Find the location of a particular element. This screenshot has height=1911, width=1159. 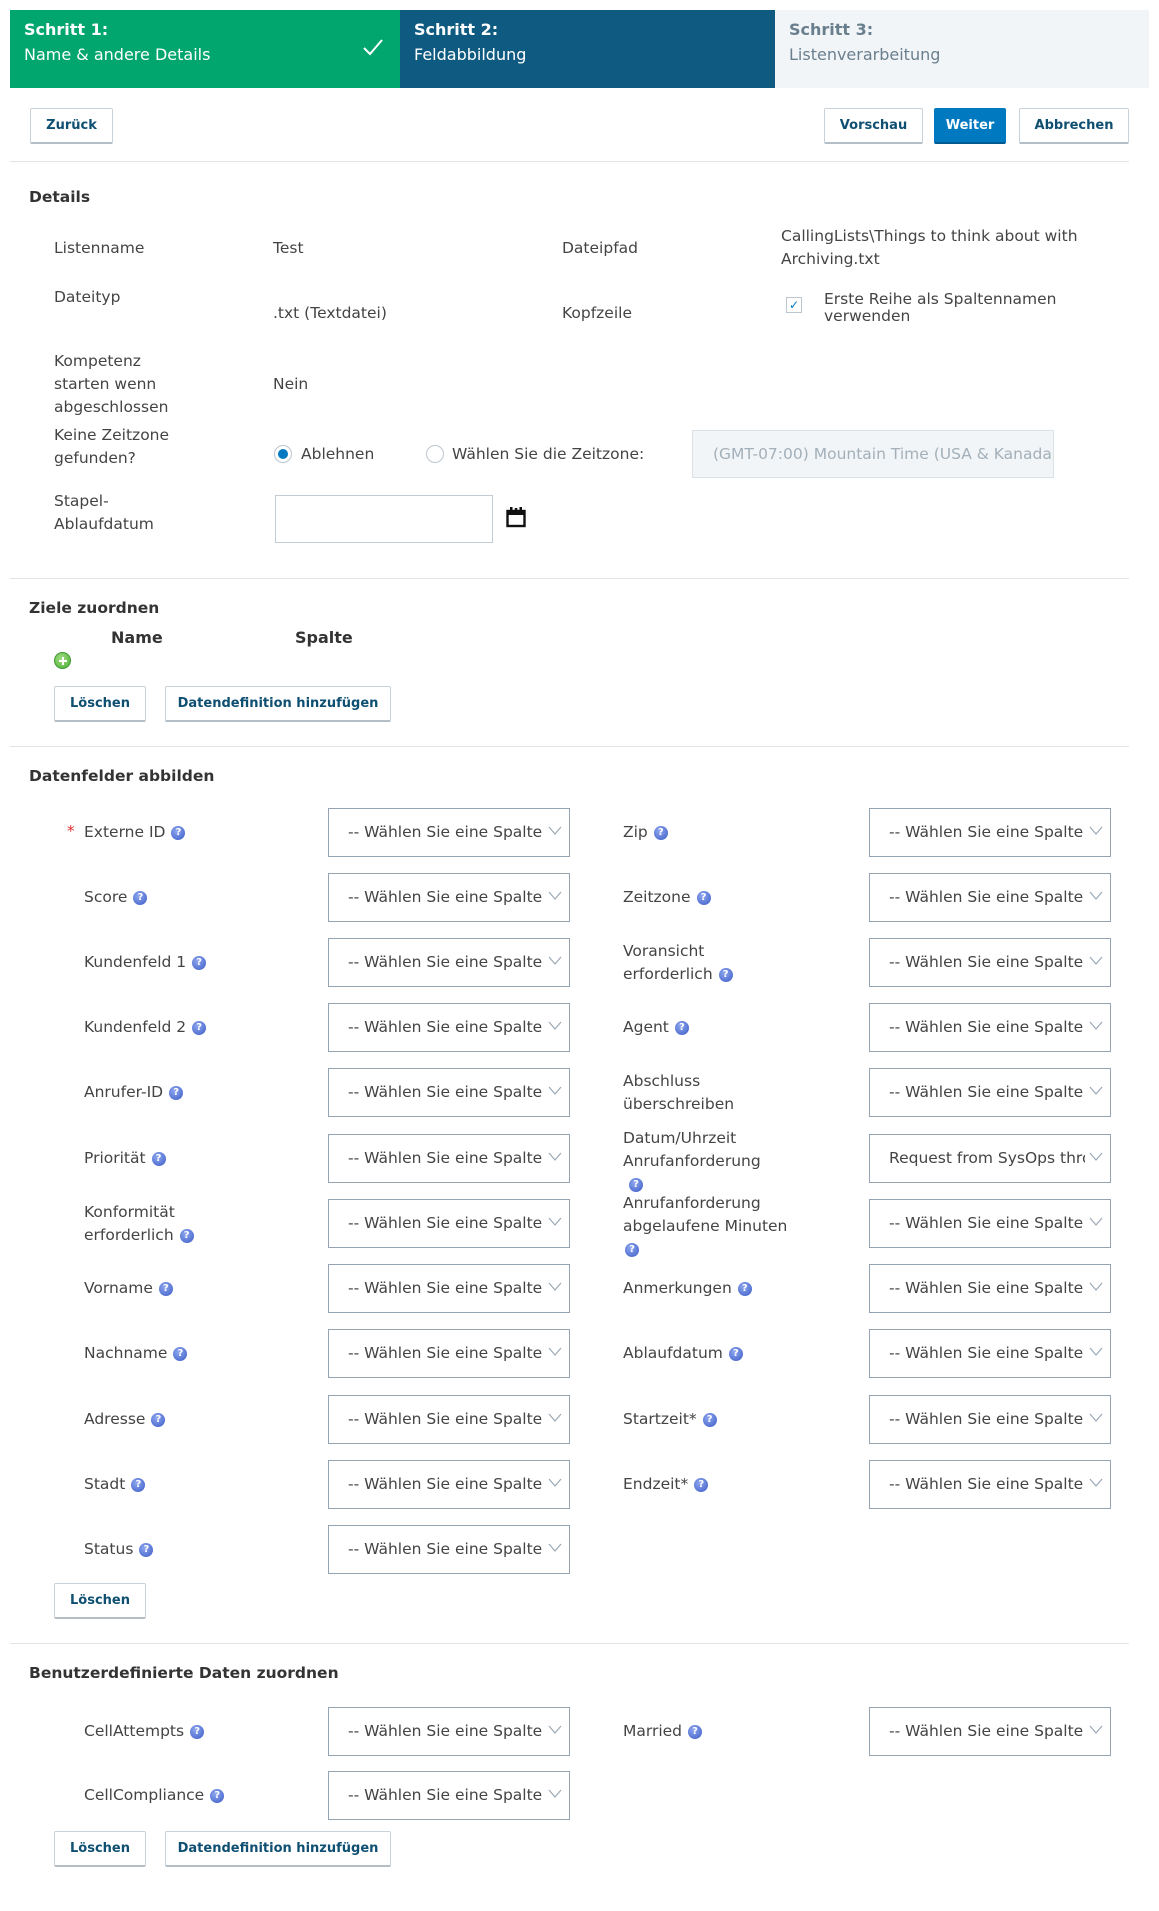

field-label: Status? is located at coordinates (169, 1549).